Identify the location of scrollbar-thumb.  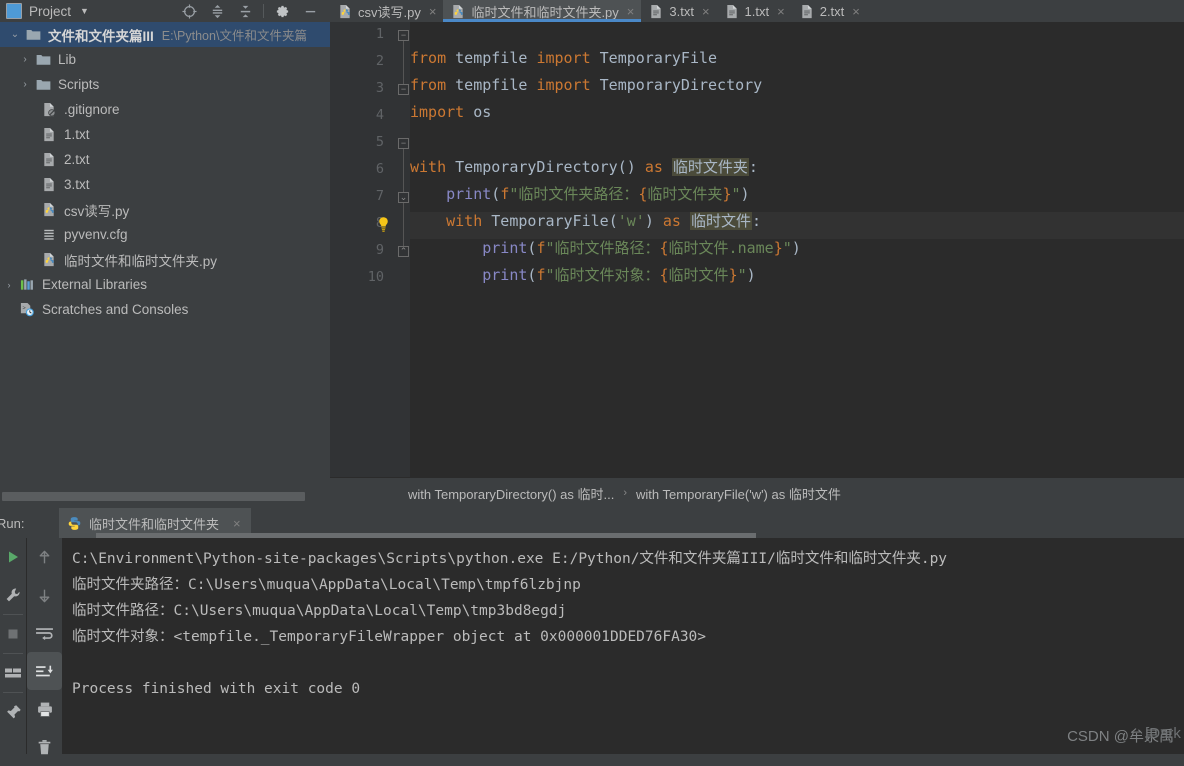
(153, 496).